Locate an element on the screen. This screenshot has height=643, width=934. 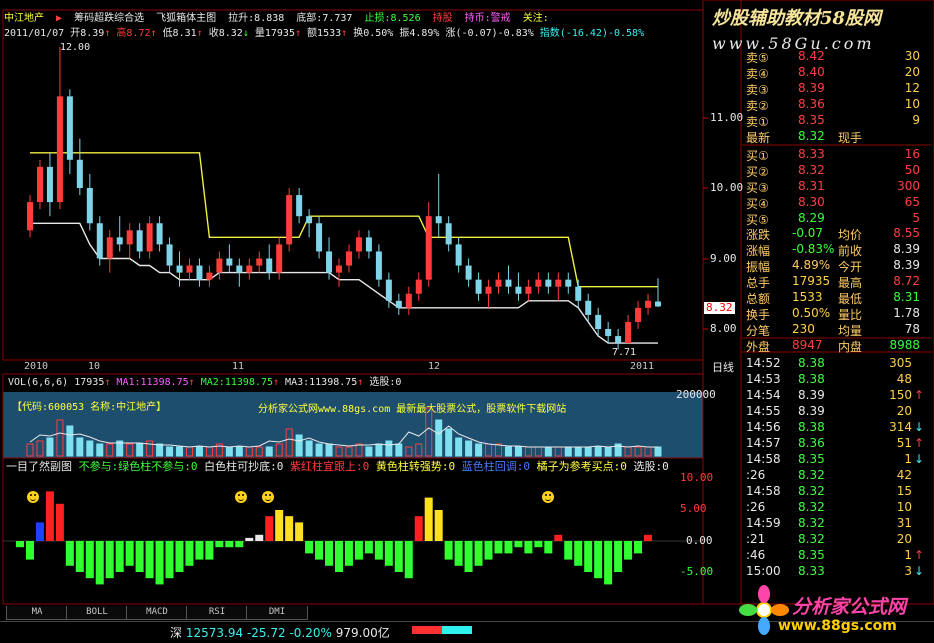
bid-row: 买② 8.32 50 is located at coordinates (836, 171).